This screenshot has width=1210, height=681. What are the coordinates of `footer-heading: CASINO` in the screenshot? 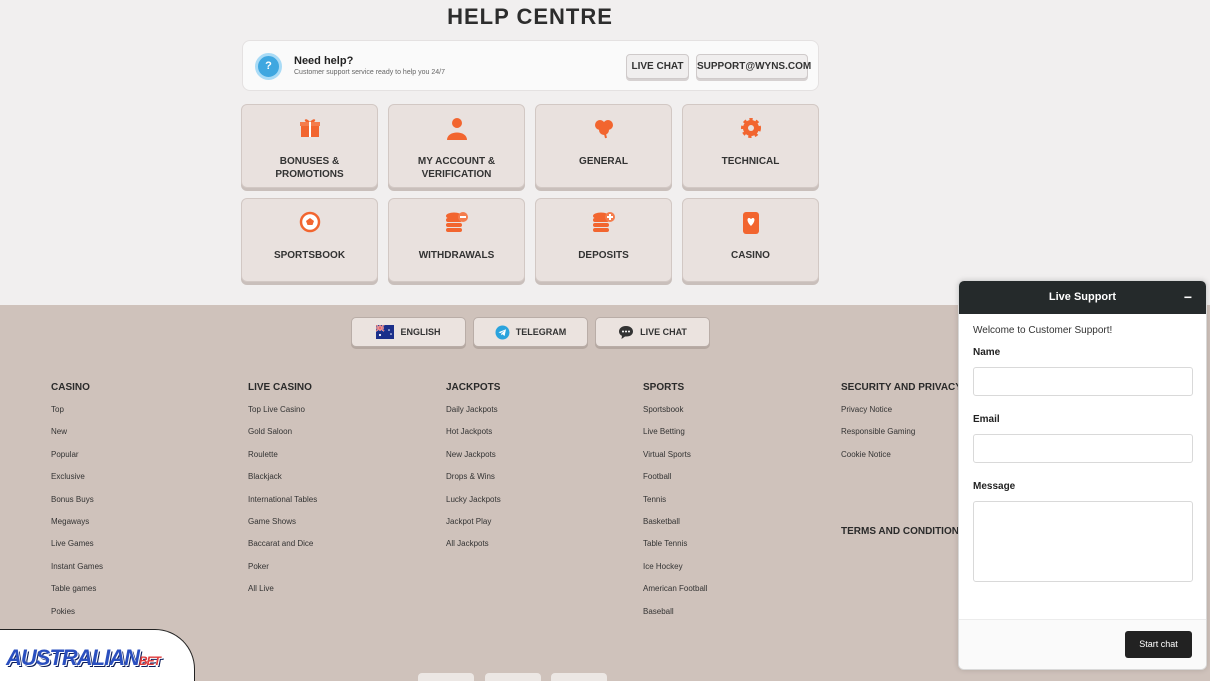 It's located at (70, 387).